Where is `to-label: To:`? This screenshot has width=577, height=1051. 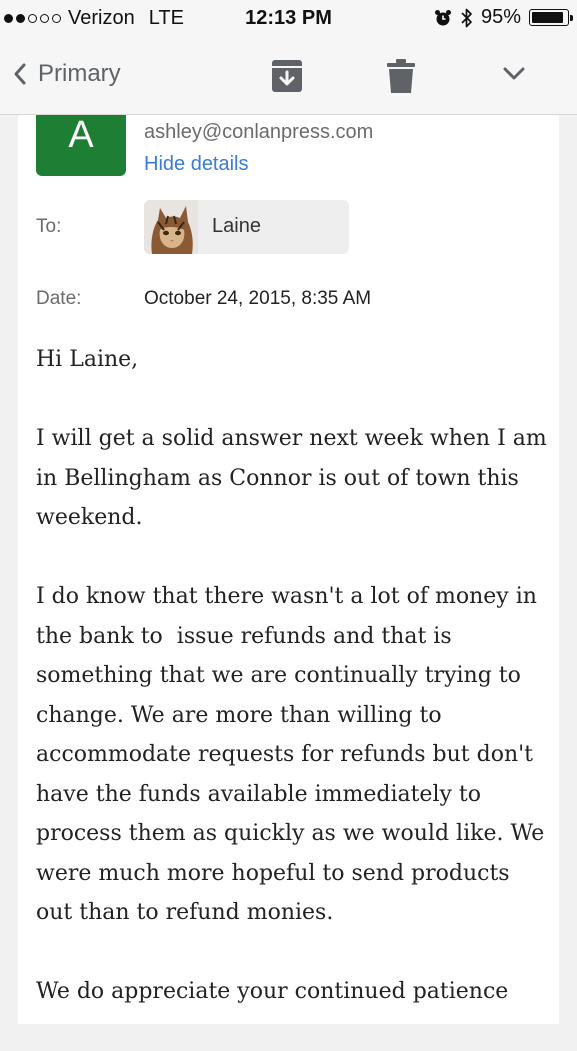
to-label: To: is located at coordinates (49, 226).